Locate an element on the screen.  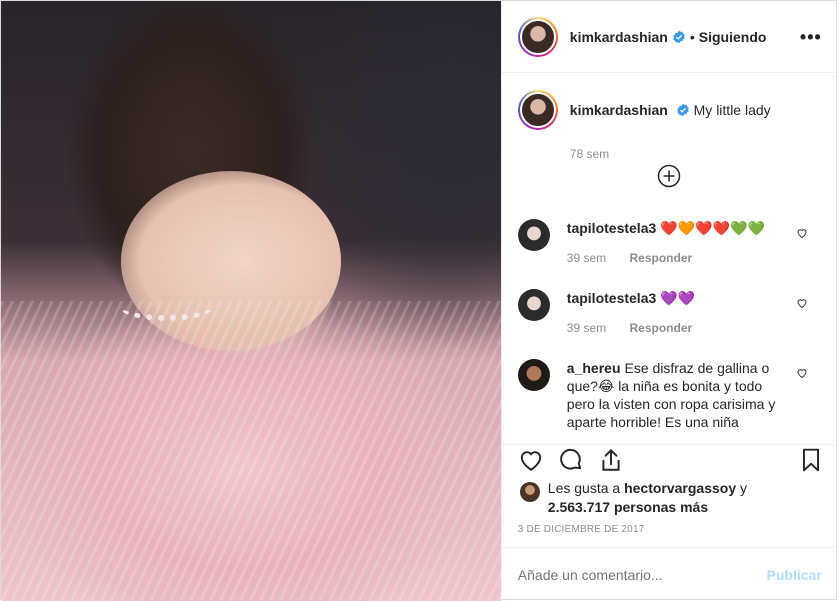
likes-count: 2.563.717 personas más is located at coordinates (628, 507).